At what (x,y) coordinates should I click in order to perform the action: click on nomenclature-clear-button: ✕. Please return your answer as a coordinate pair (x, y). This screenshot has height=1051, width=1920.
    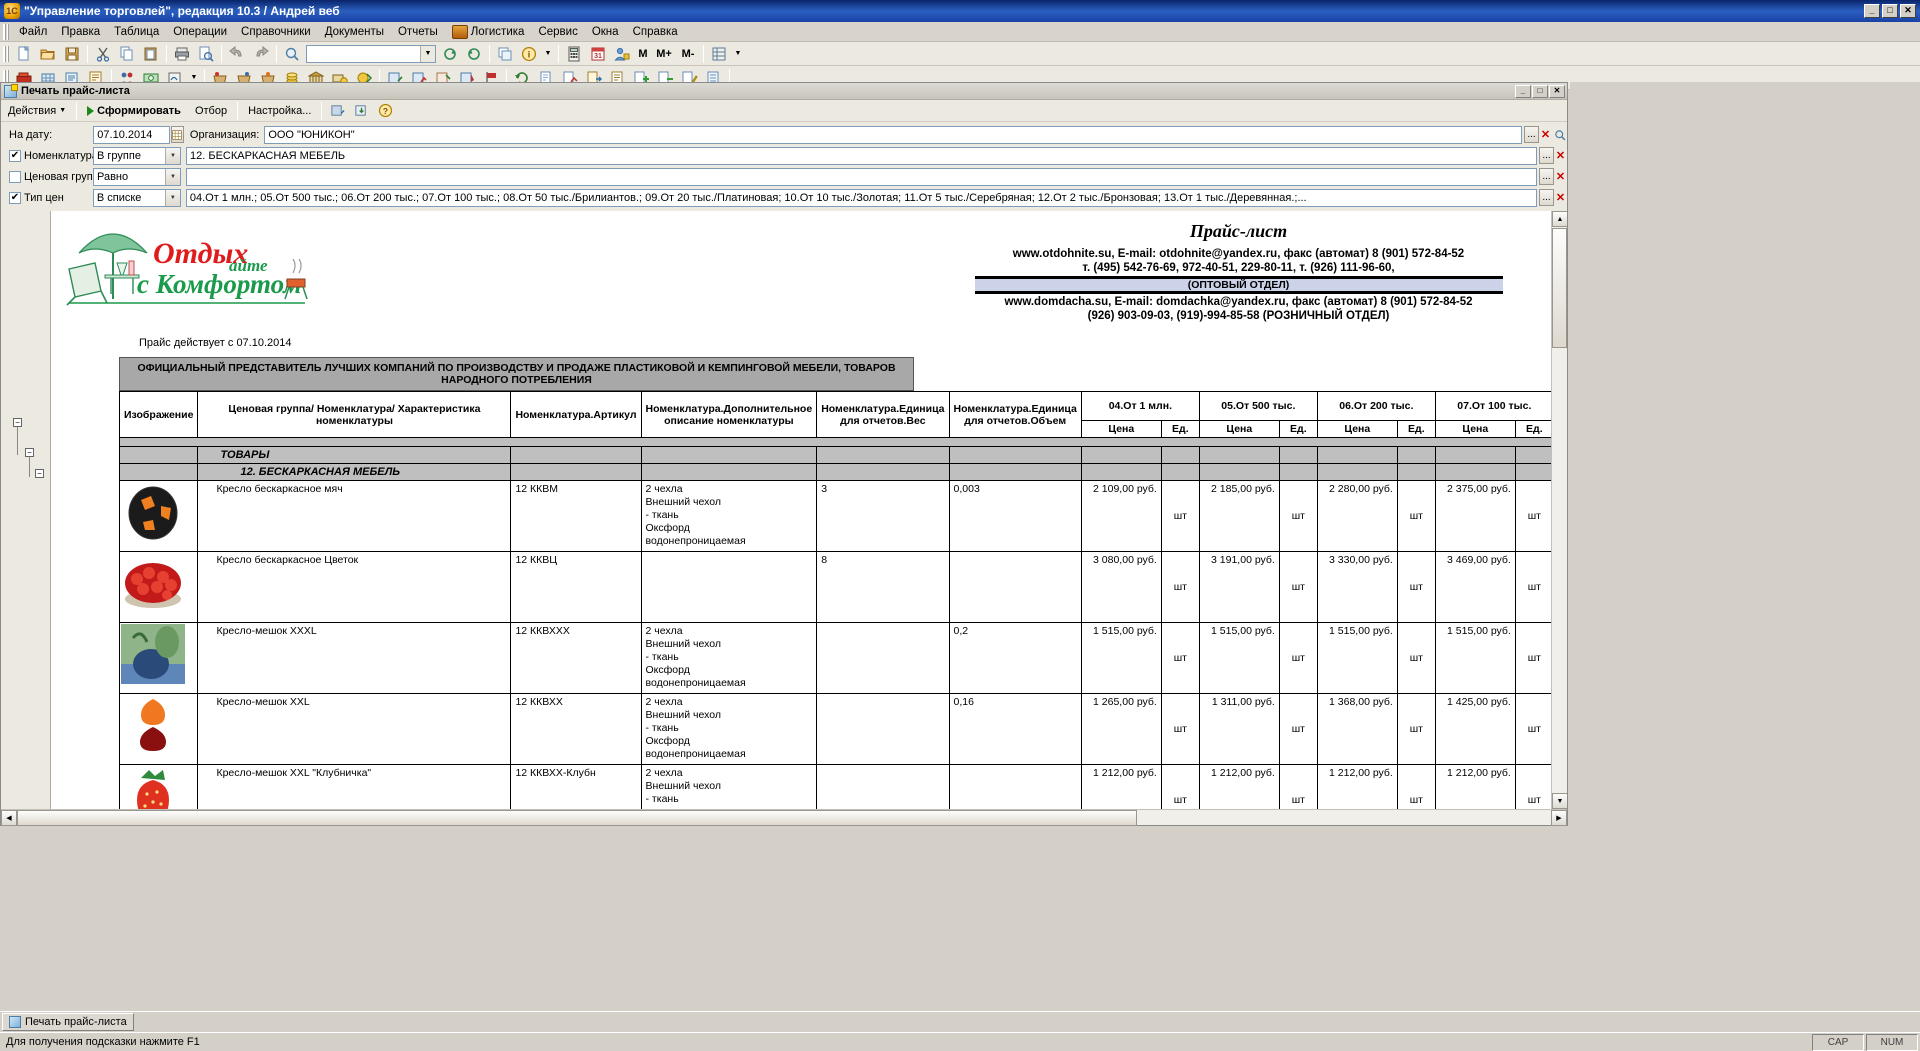
    Looking at the image, I should click on (1560, 155).